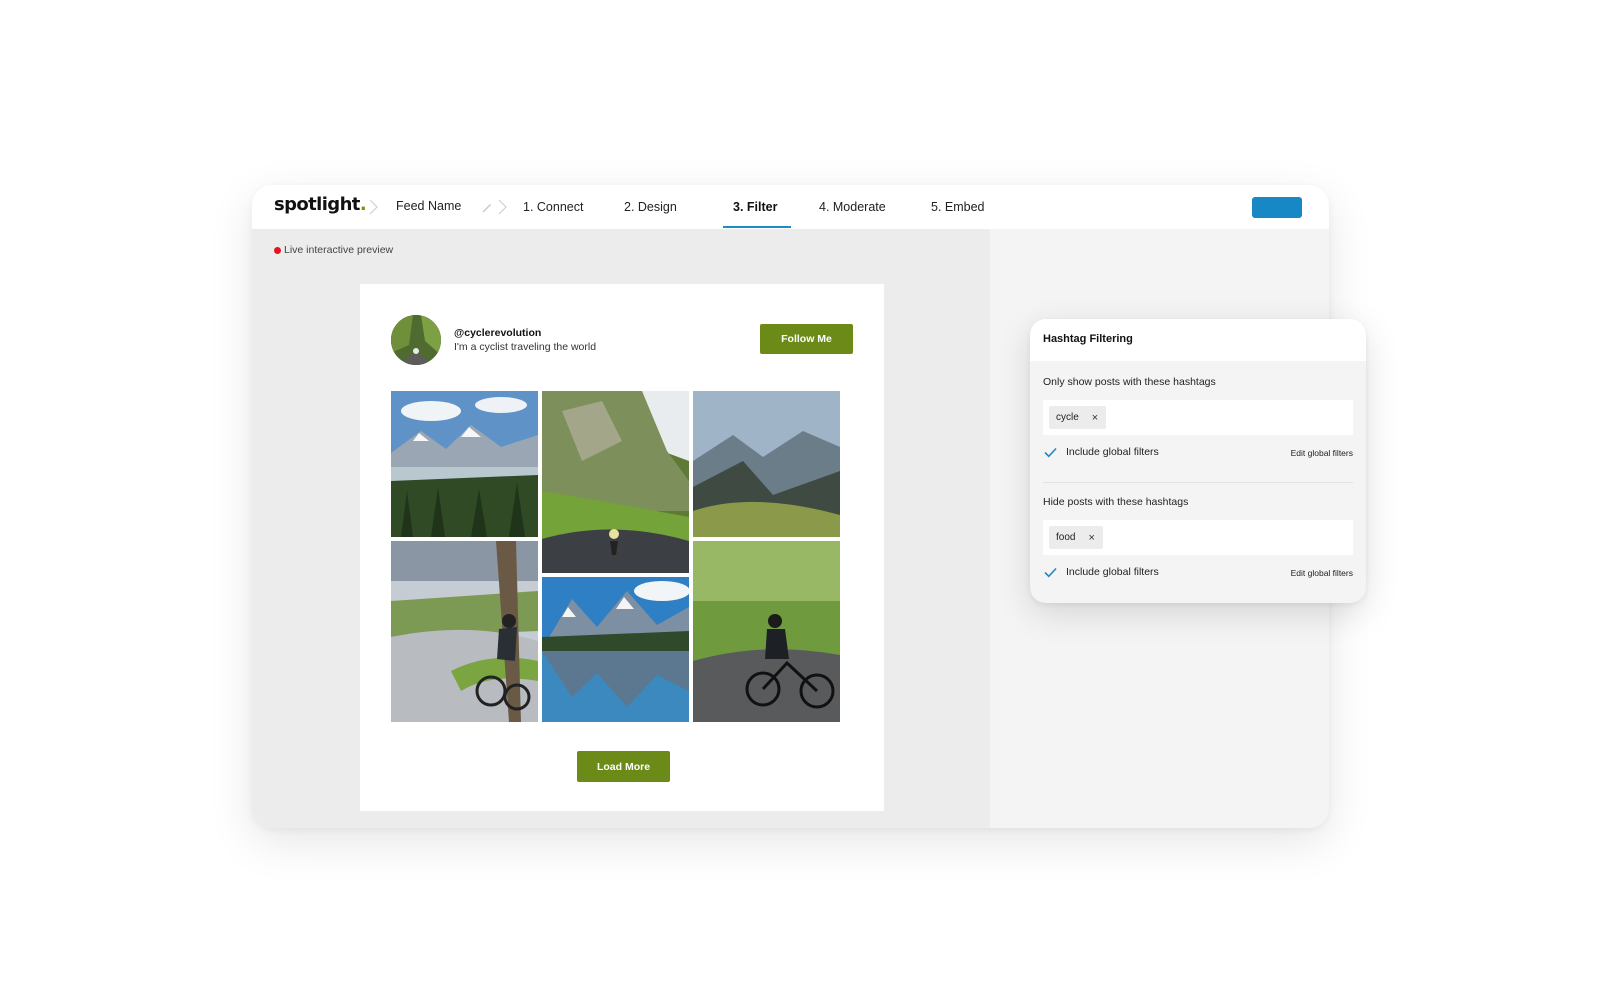  I want to click on live-indicator-dot, so click(277, 250).